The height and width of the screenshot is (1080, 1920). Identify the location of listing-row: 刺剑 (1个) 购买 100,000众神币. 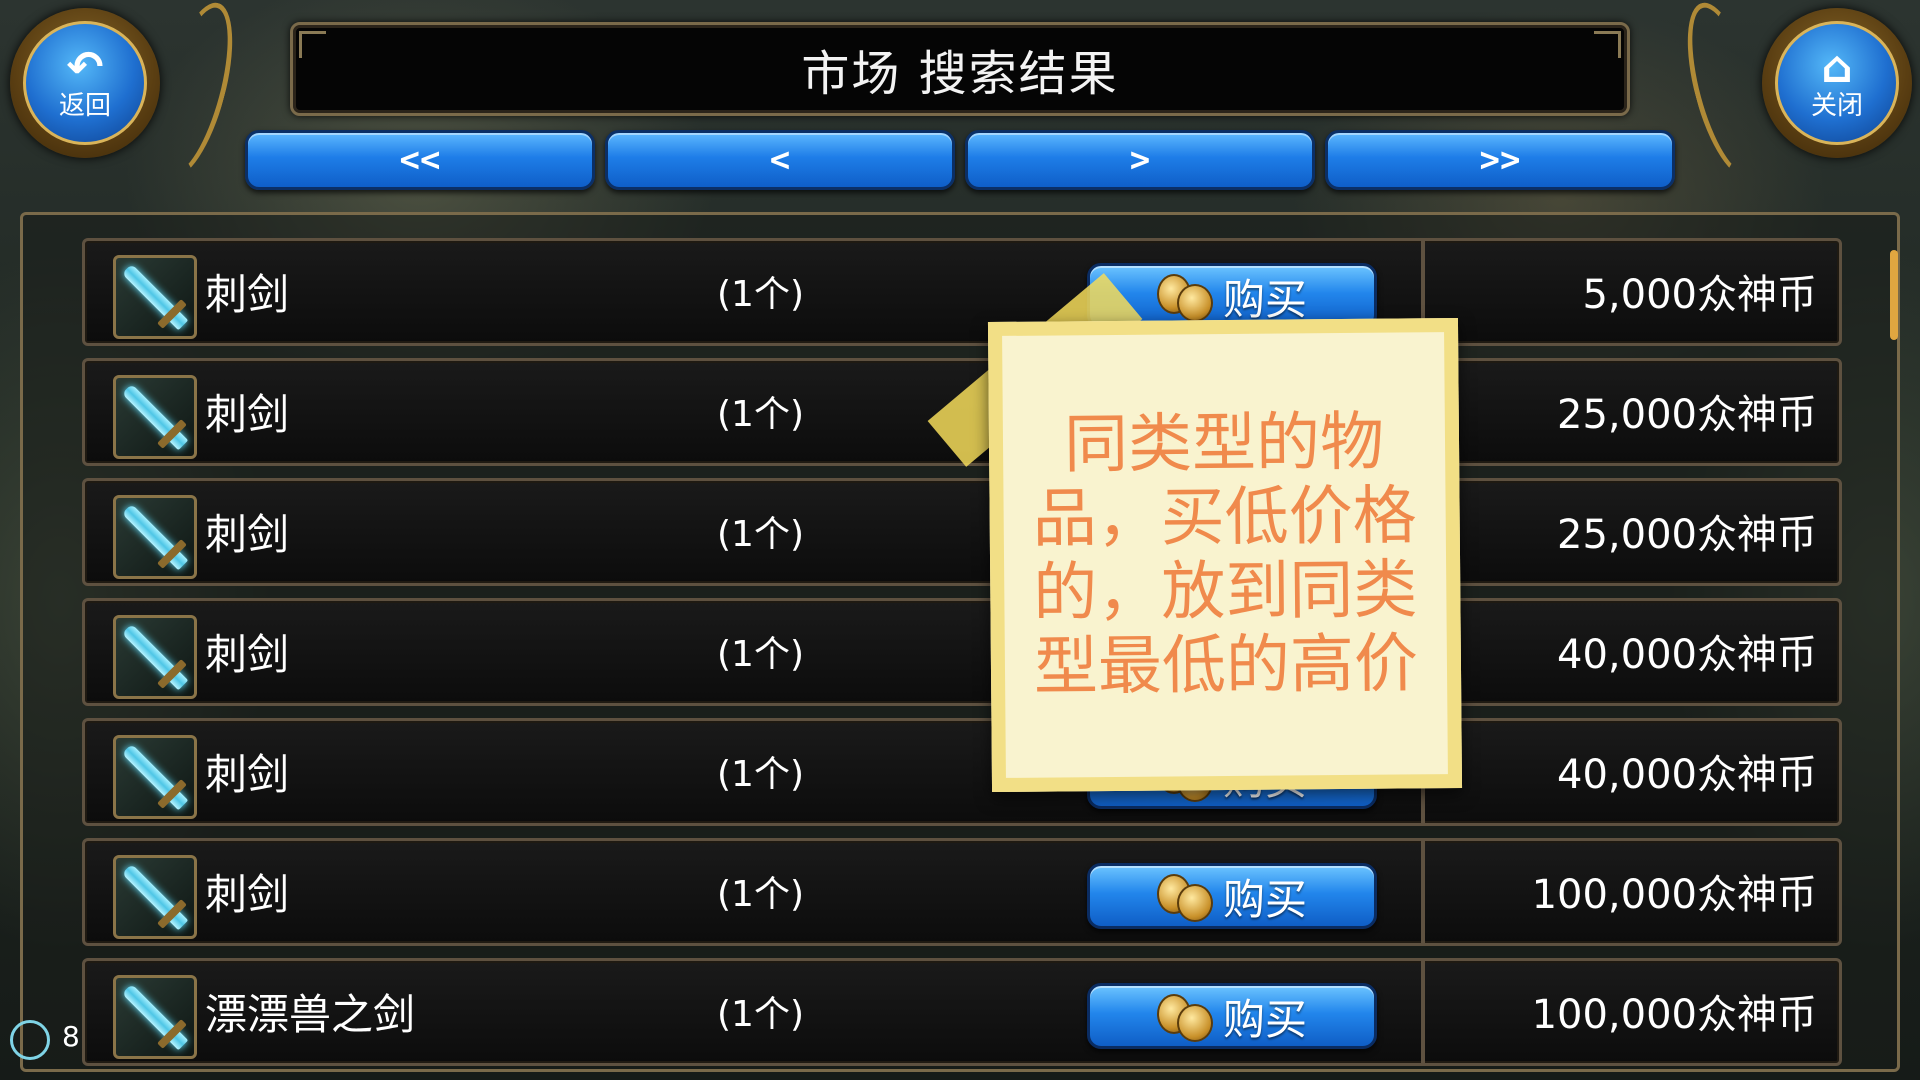
(962, 892).